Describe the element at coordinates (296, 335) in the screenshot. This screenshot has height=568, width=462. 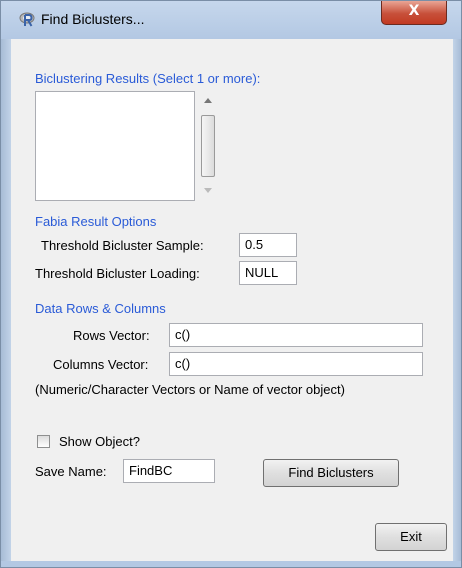
I see `rows-vector-input: c()` at that location.